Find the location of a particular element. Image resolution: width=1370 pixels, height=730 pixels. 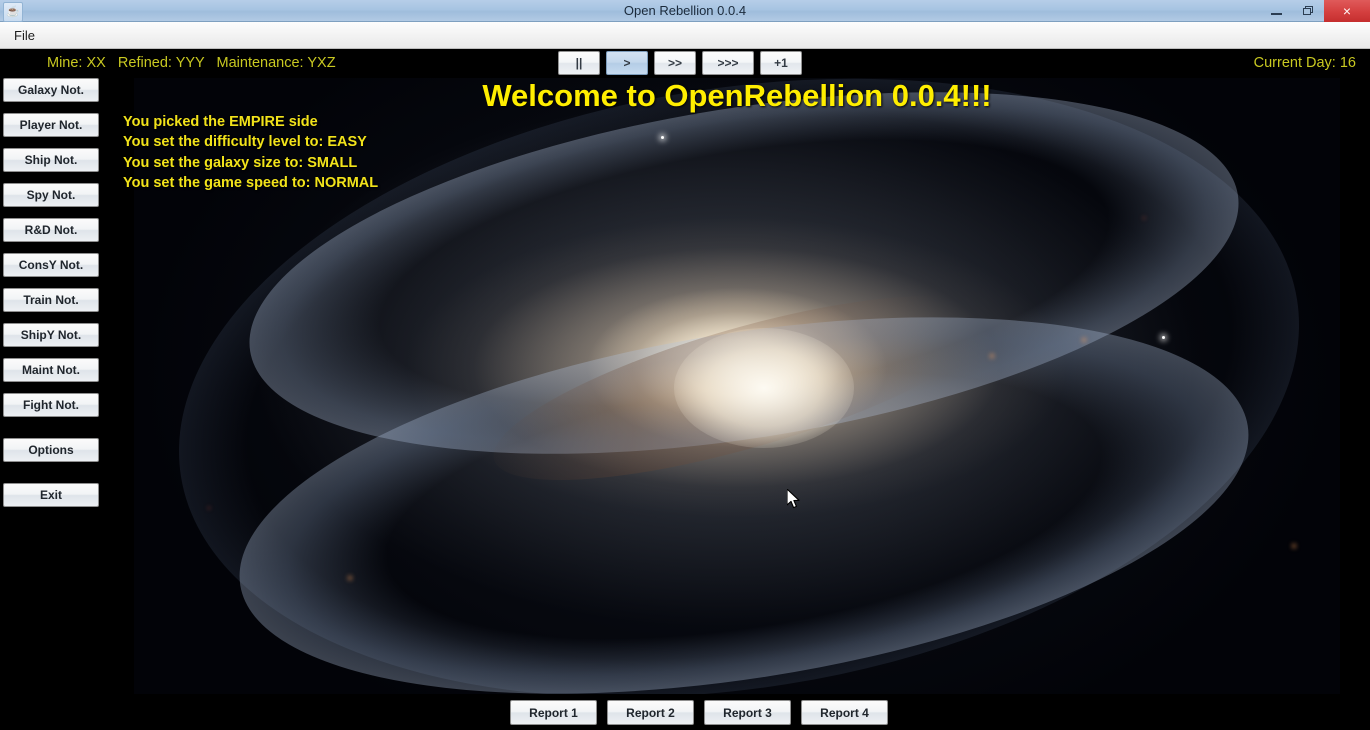

galaxy-core is located at coordinates (764, 388).